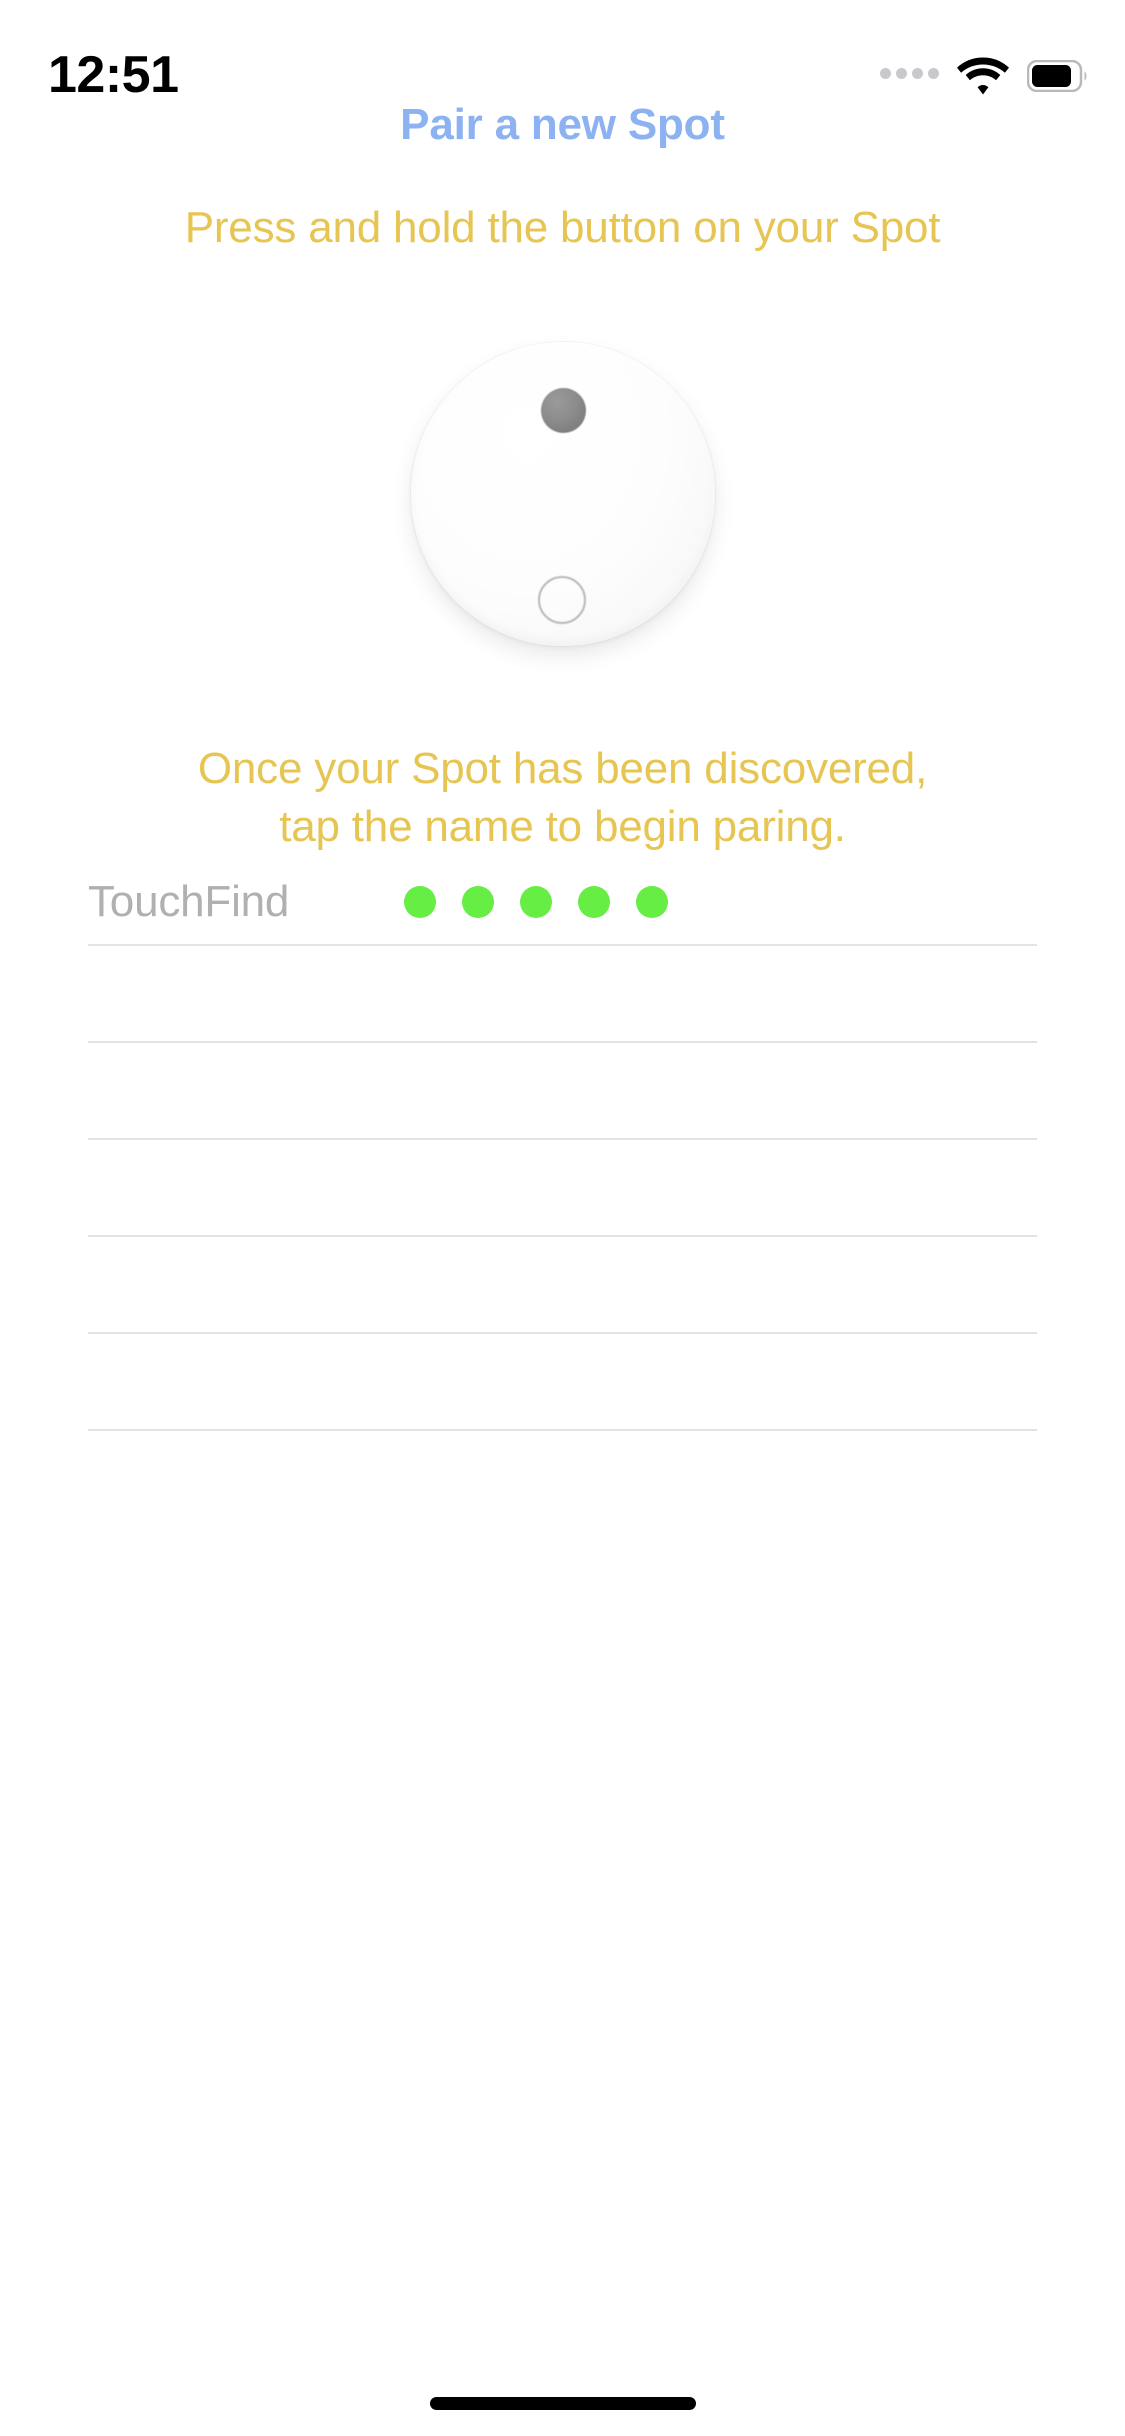  Describe the element at coordinates (113, 75) in the screenshot. I see `status-bar-time: 12:51` at that location.